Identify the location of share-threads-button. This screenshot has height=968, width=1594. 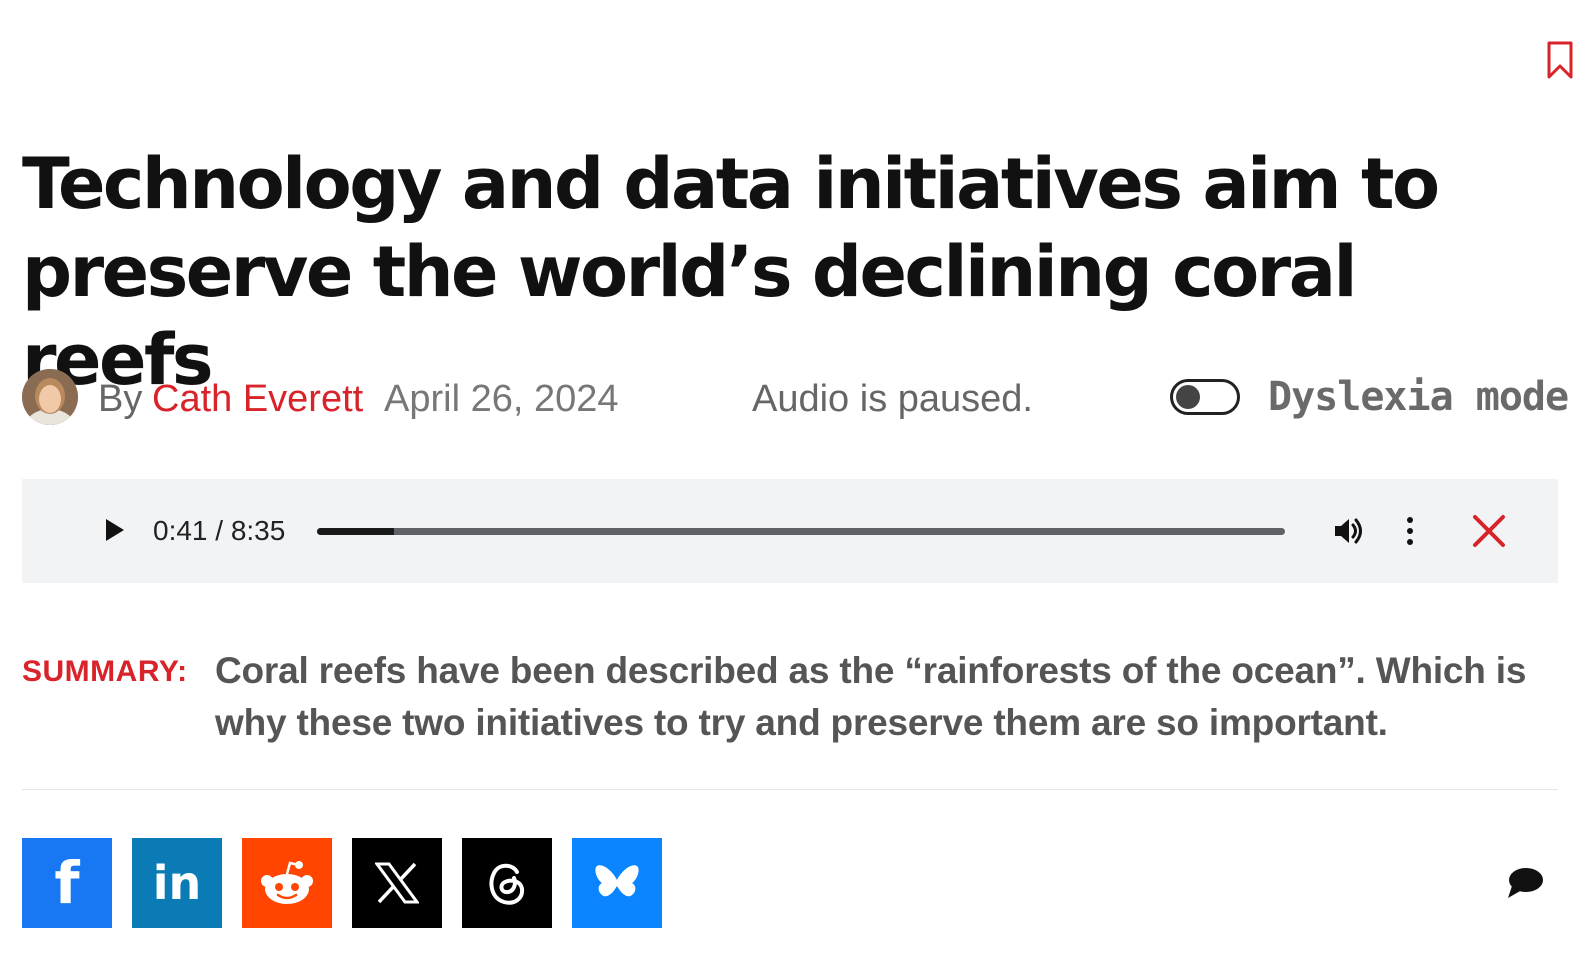
(507, 883).